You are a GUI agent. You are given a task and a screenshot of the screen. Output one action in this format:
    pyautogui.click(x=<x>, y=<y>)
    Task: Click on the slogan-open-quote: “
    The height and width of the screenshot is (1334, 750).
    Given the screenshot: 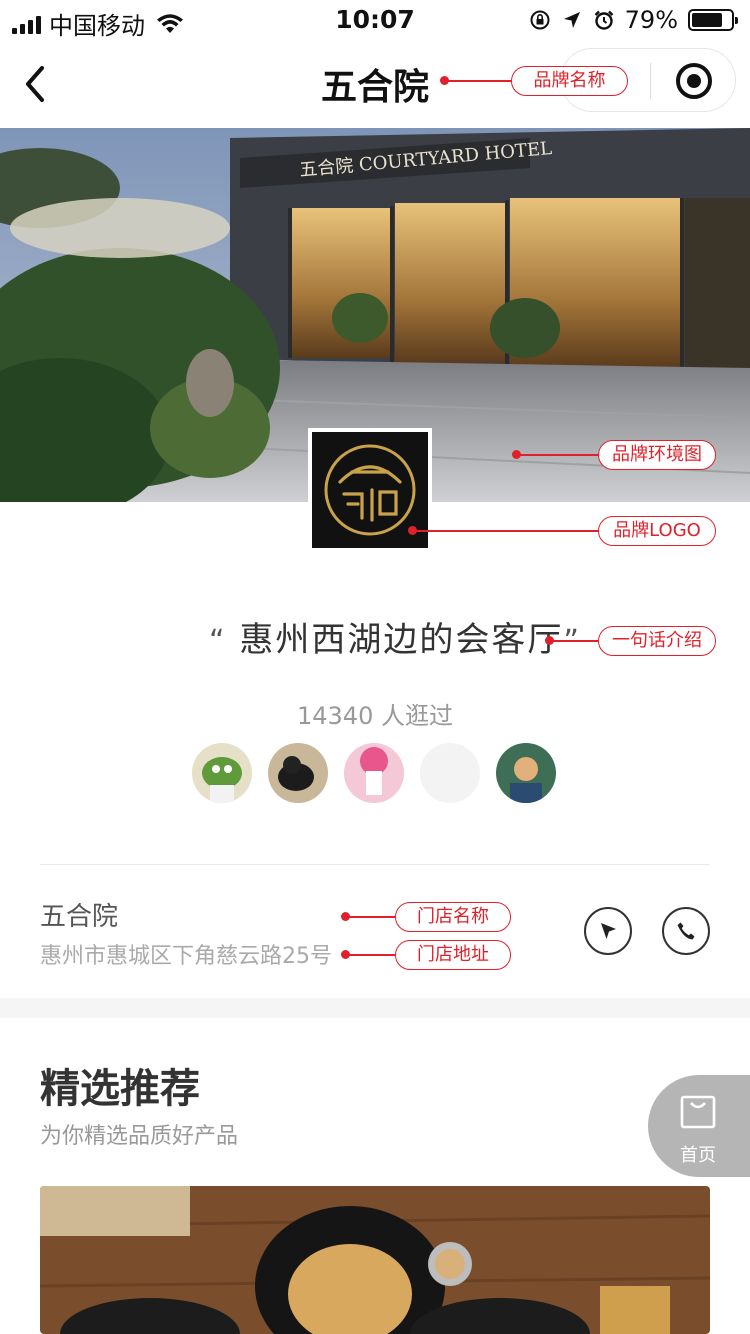 What is the action you would take?
    pyautogui.click(x=218, y=641)
    